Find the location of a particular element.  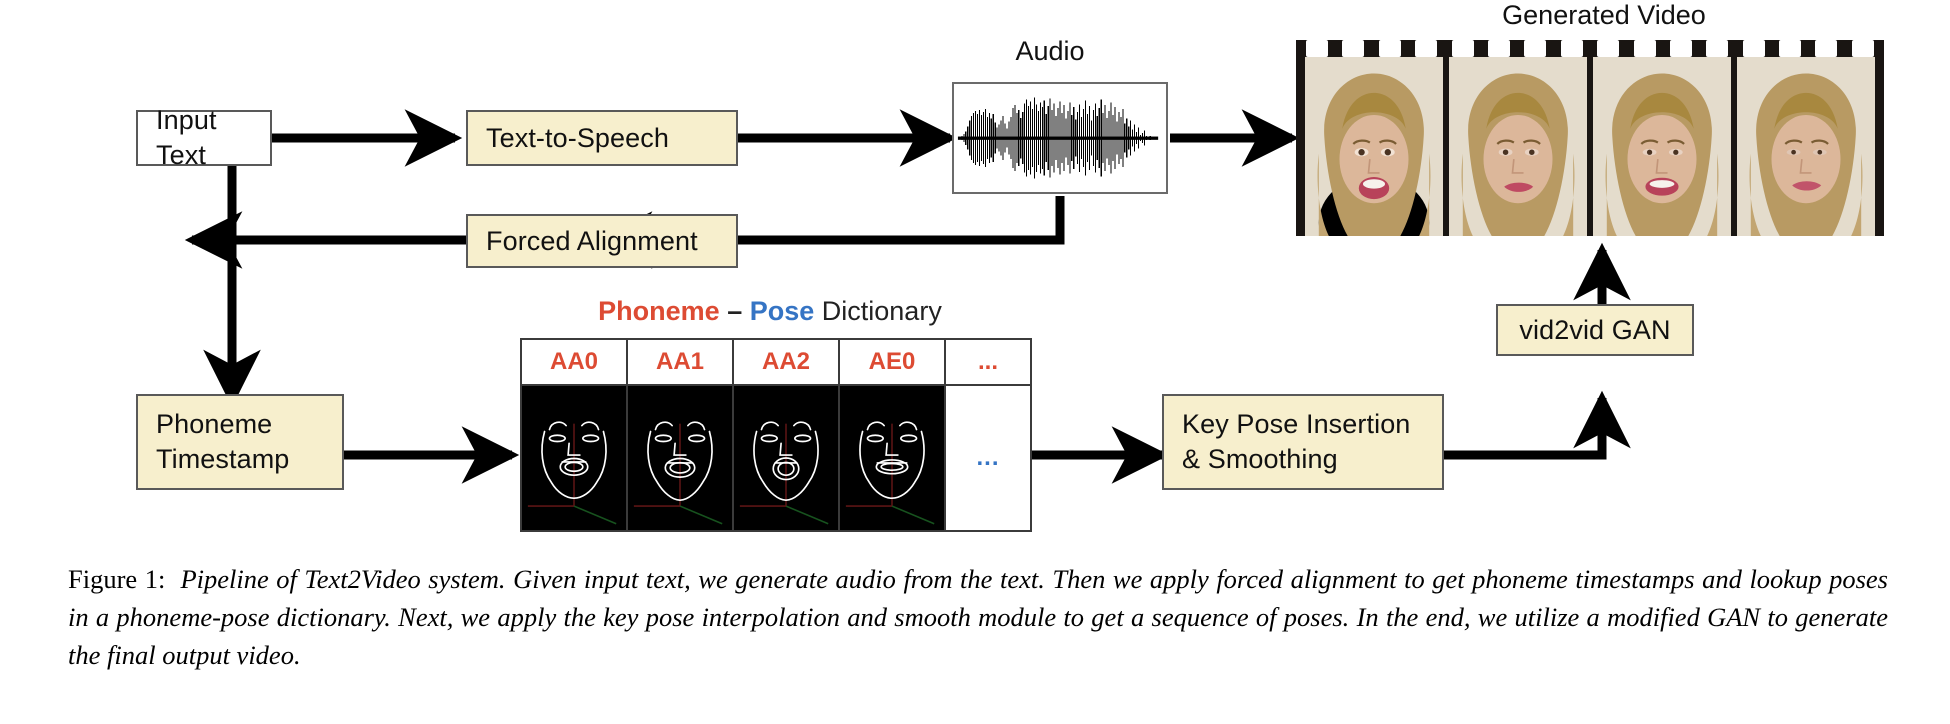

dictionary-column-aa2: AA2 is located at coordinates (787, 435).